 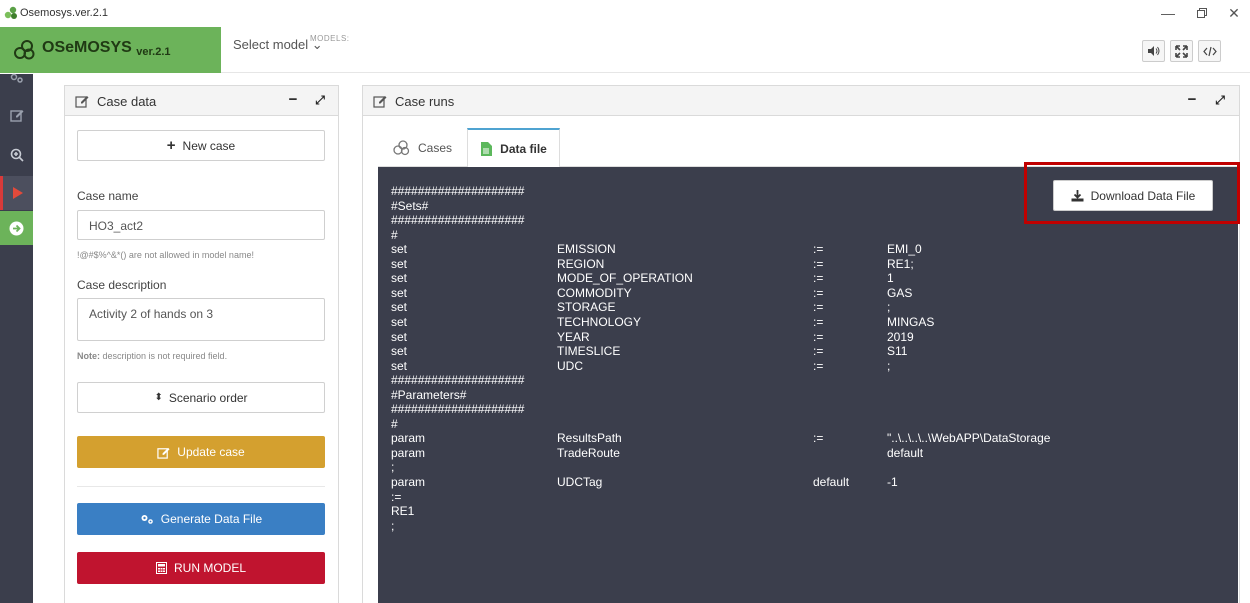 I want to click on sidebar-item-edit, so click(x=16, y=115).